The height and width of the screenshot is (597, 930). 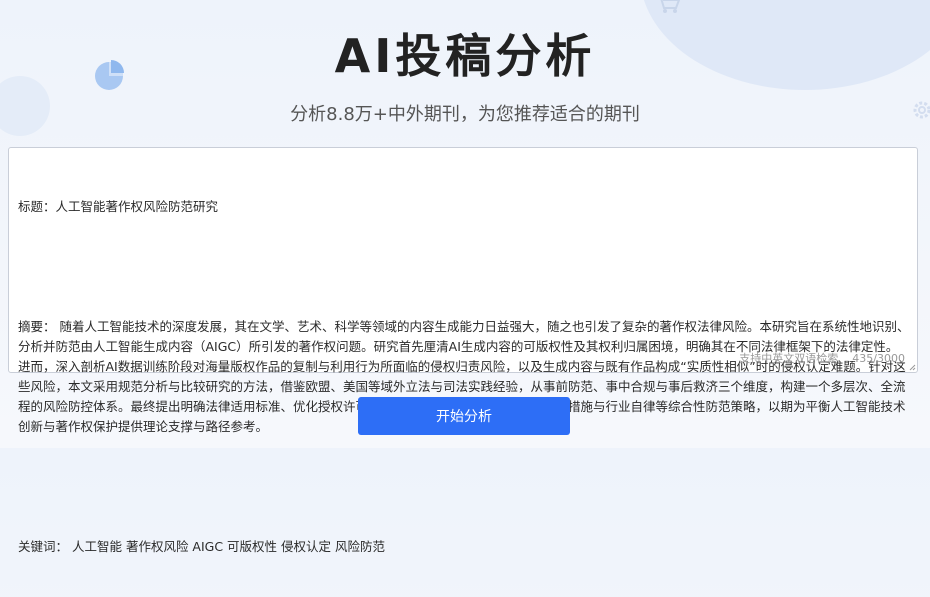 I want to click on character-counter: 435/3000, so click(x=878, y=358).